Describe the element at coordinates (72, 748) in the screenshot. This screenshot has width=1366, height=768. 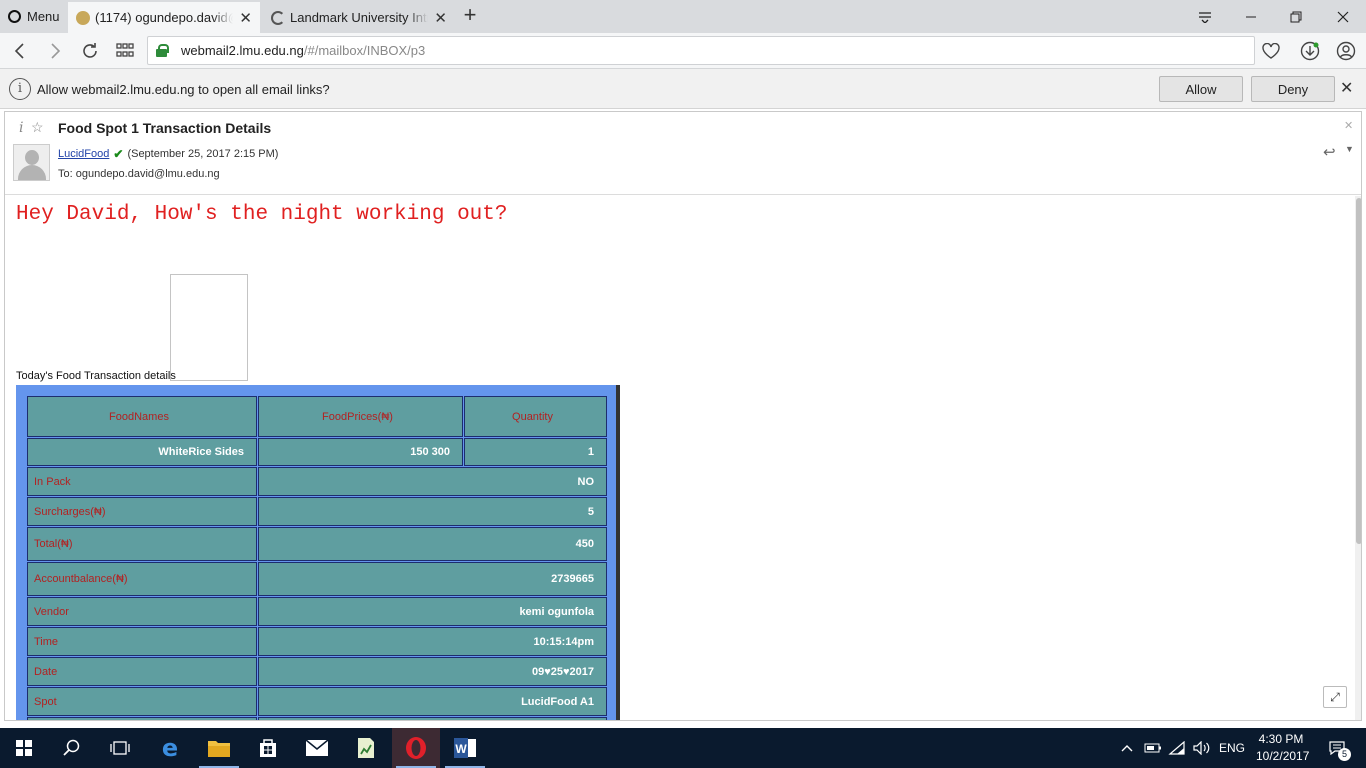
I see `search-icon` at that location.